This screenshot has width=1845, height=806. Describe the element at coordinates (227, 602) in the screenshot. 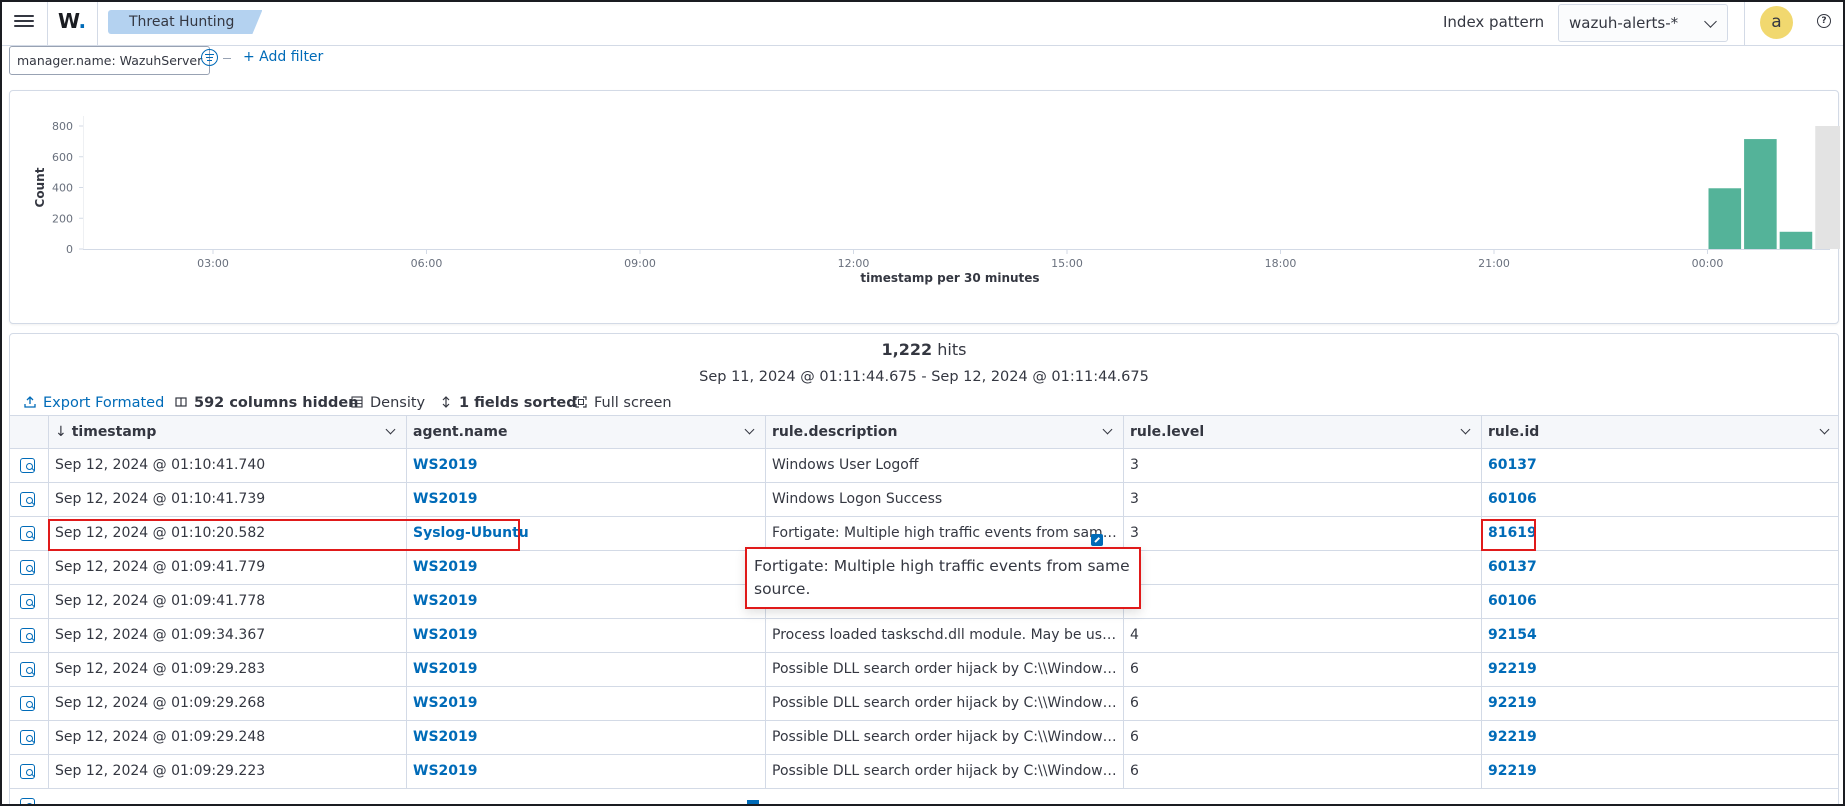

I see `cell-timestamp: Sep 12, 2024 @ 01:09:41.778` at that location.